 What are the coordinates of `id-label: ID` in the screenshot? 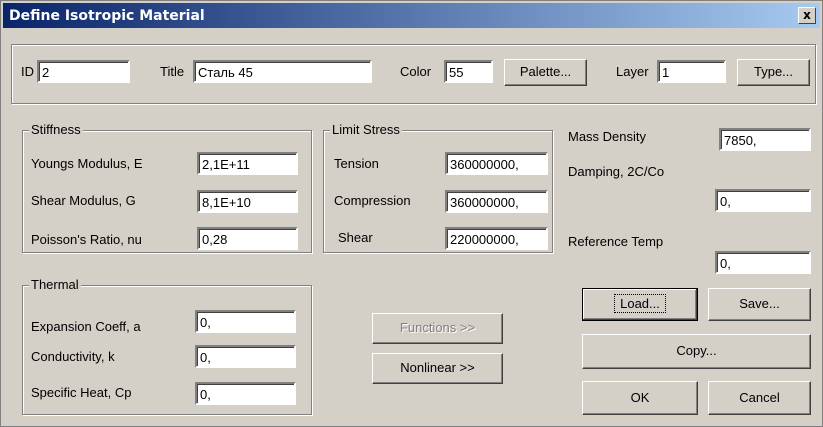 It's located at (27, 71).